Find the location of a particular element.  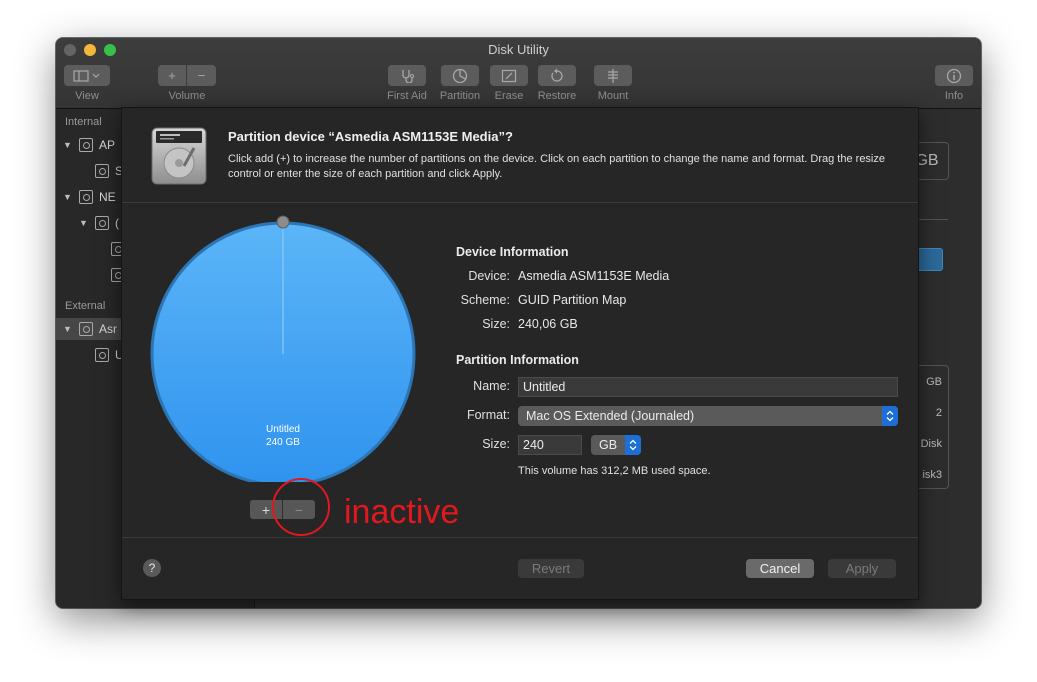

info-button is located at coordinates (954, 75).